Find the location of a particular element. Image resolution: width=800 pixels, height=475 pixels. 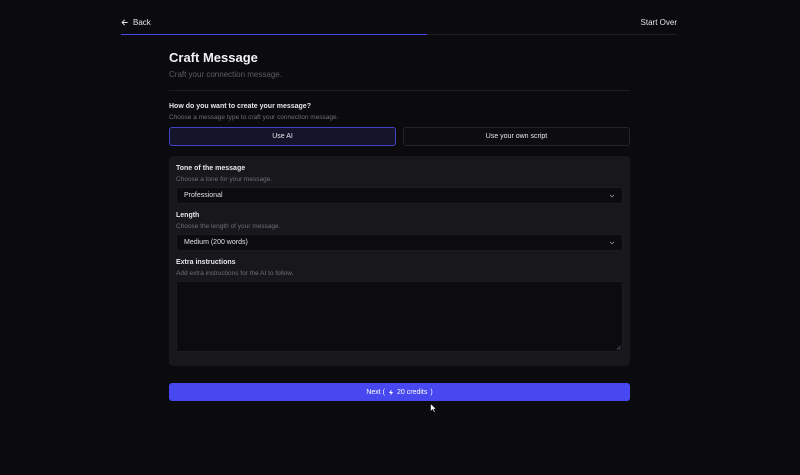

tone-label: Tone of the message is located at coordinates (211, 168).